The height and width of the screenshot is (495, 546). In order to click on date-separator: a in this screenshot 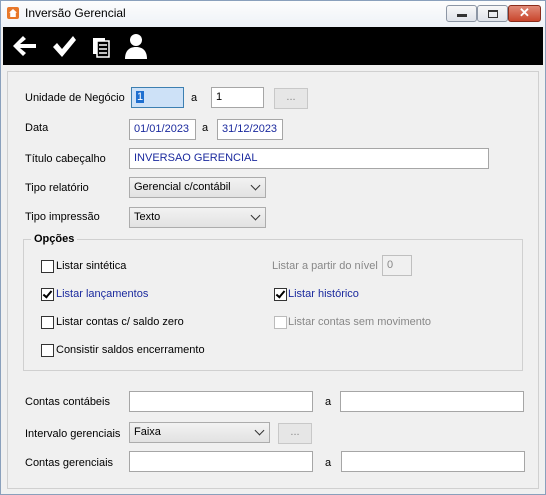, I will do `click(205, 128)`.